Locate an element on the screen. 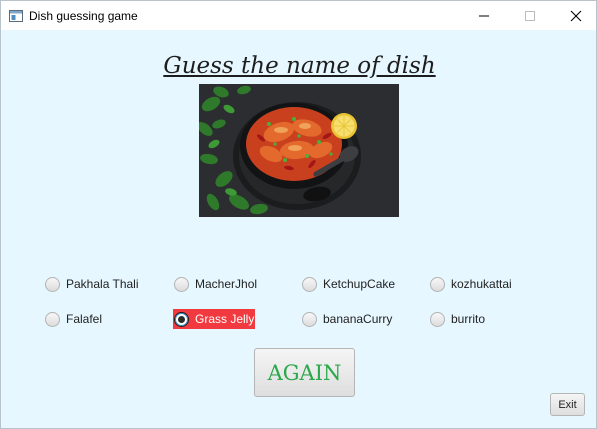  option-ketchupcake: KetchupCake is located at coordinates (348, 284).